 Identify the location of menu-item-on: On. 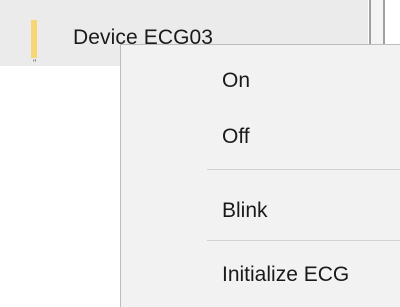
(260, 80).